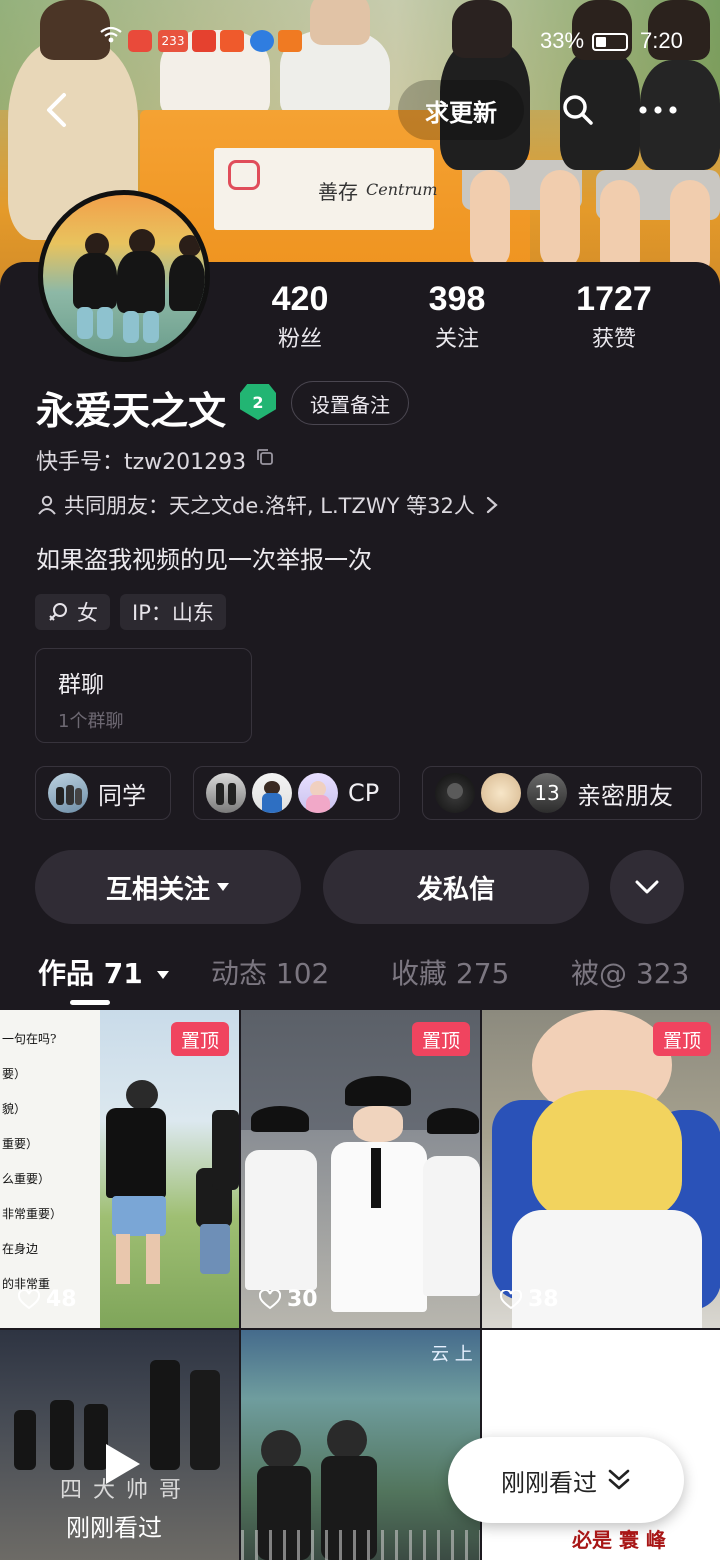  What do you see at coordinates (492, 505) in the screenshot?
I see `chevron-right-icon` at bounding box center [492, 505].